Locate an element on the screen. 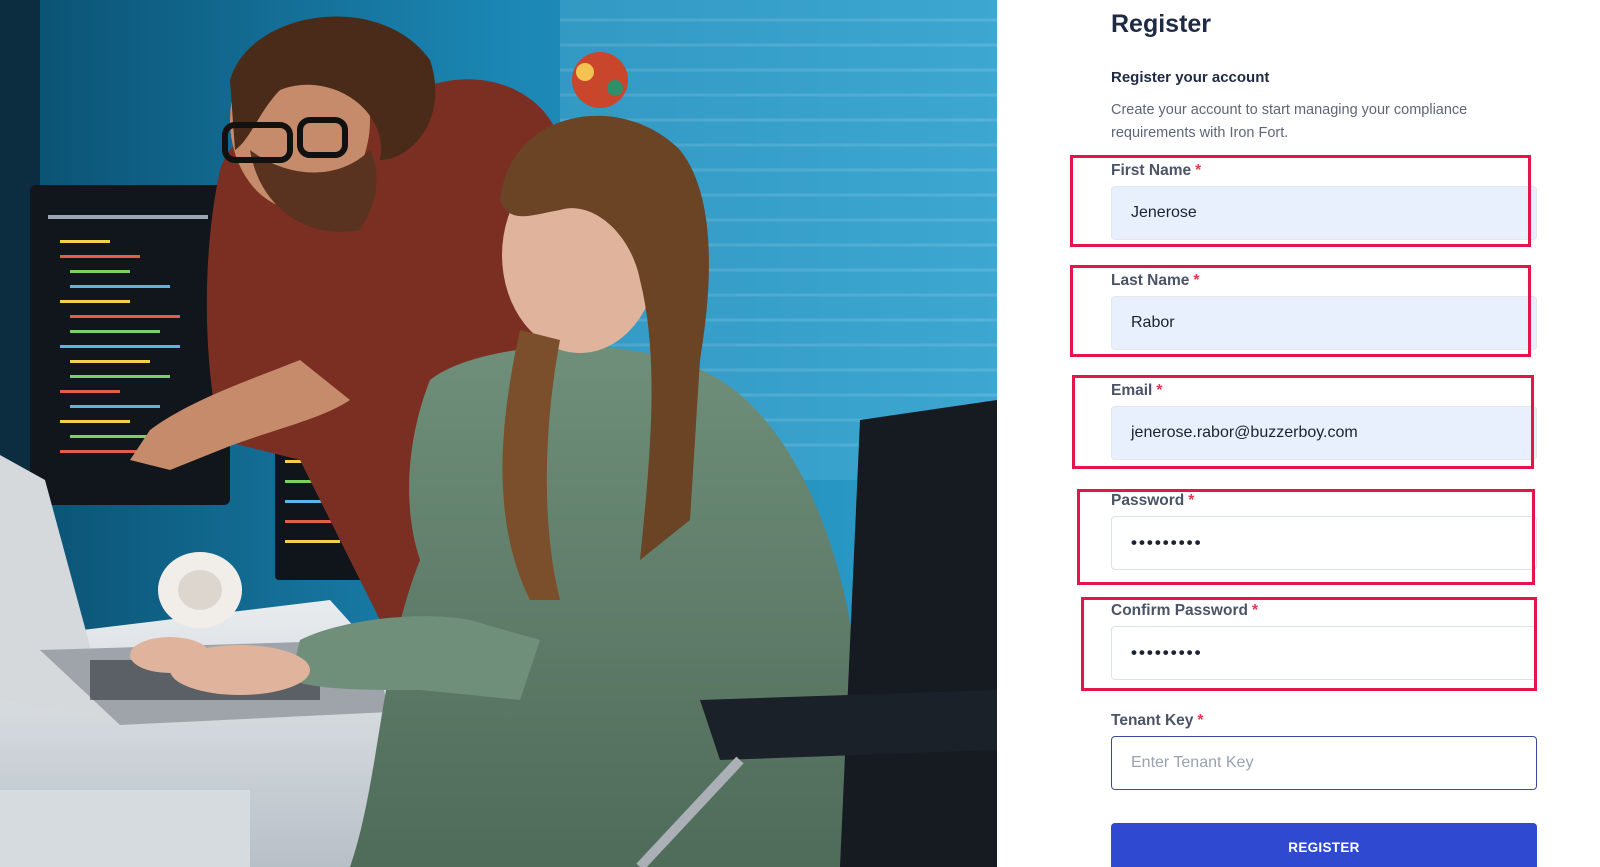 This screenshot has height=867, width=1600. password-field: Password * ••••••••• is located at coordinates (1324, 530).